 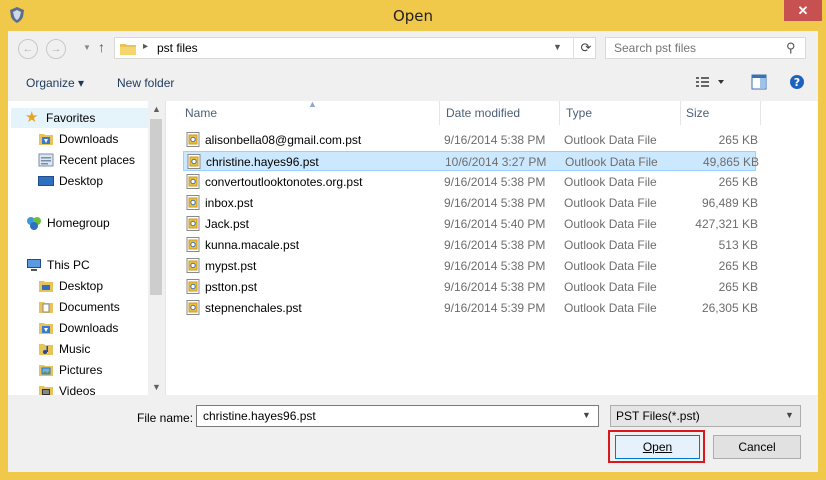 What do you see at coordinates (557, 47) in the screenshot?
I see `address-history-chevron-icon: ▼` at bounding box center [557, 47].